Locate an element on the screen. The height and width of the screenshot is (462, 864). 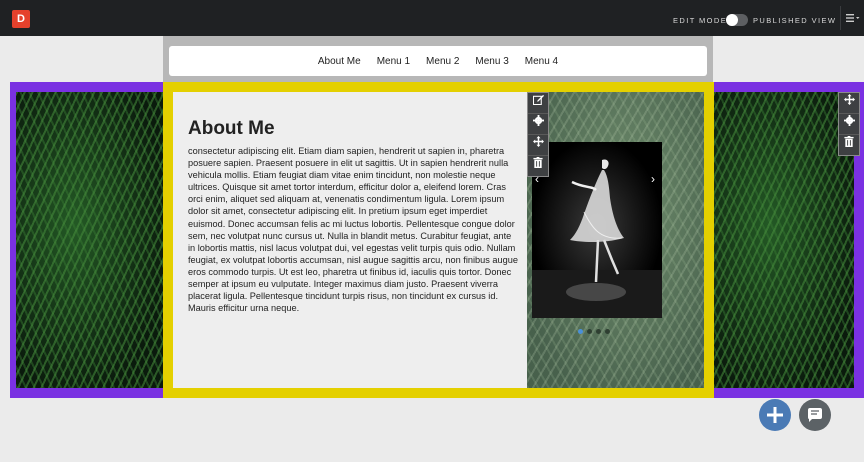
mode-toggle is located at coordinates (737, 20).